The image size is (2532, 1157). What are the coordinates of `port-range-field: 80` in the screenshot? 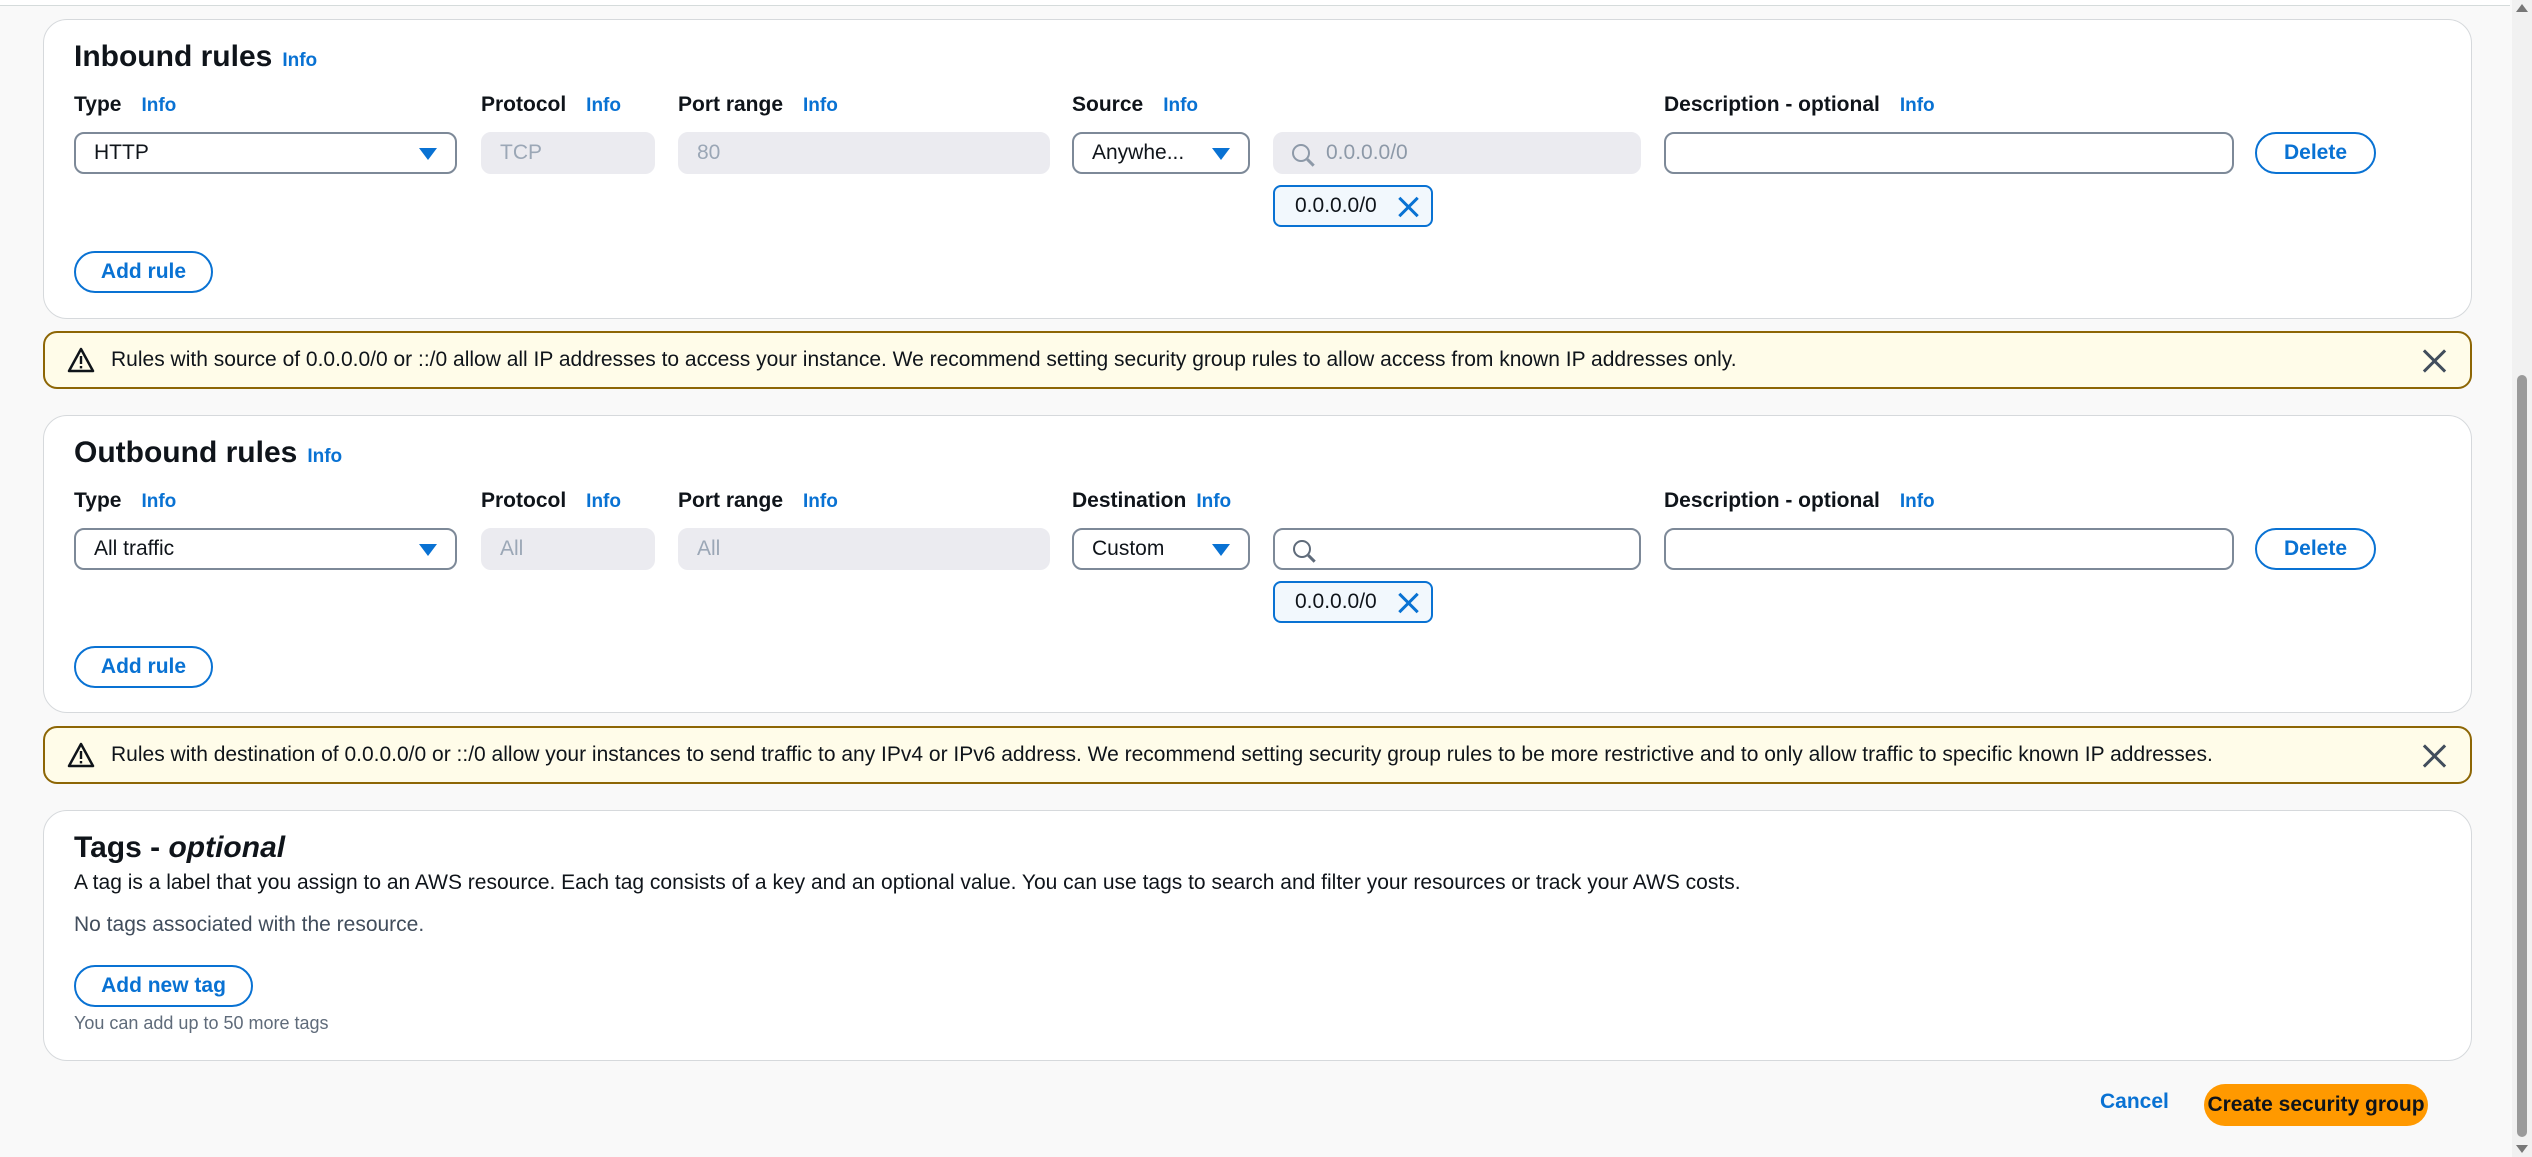 It's located at (864, 153).